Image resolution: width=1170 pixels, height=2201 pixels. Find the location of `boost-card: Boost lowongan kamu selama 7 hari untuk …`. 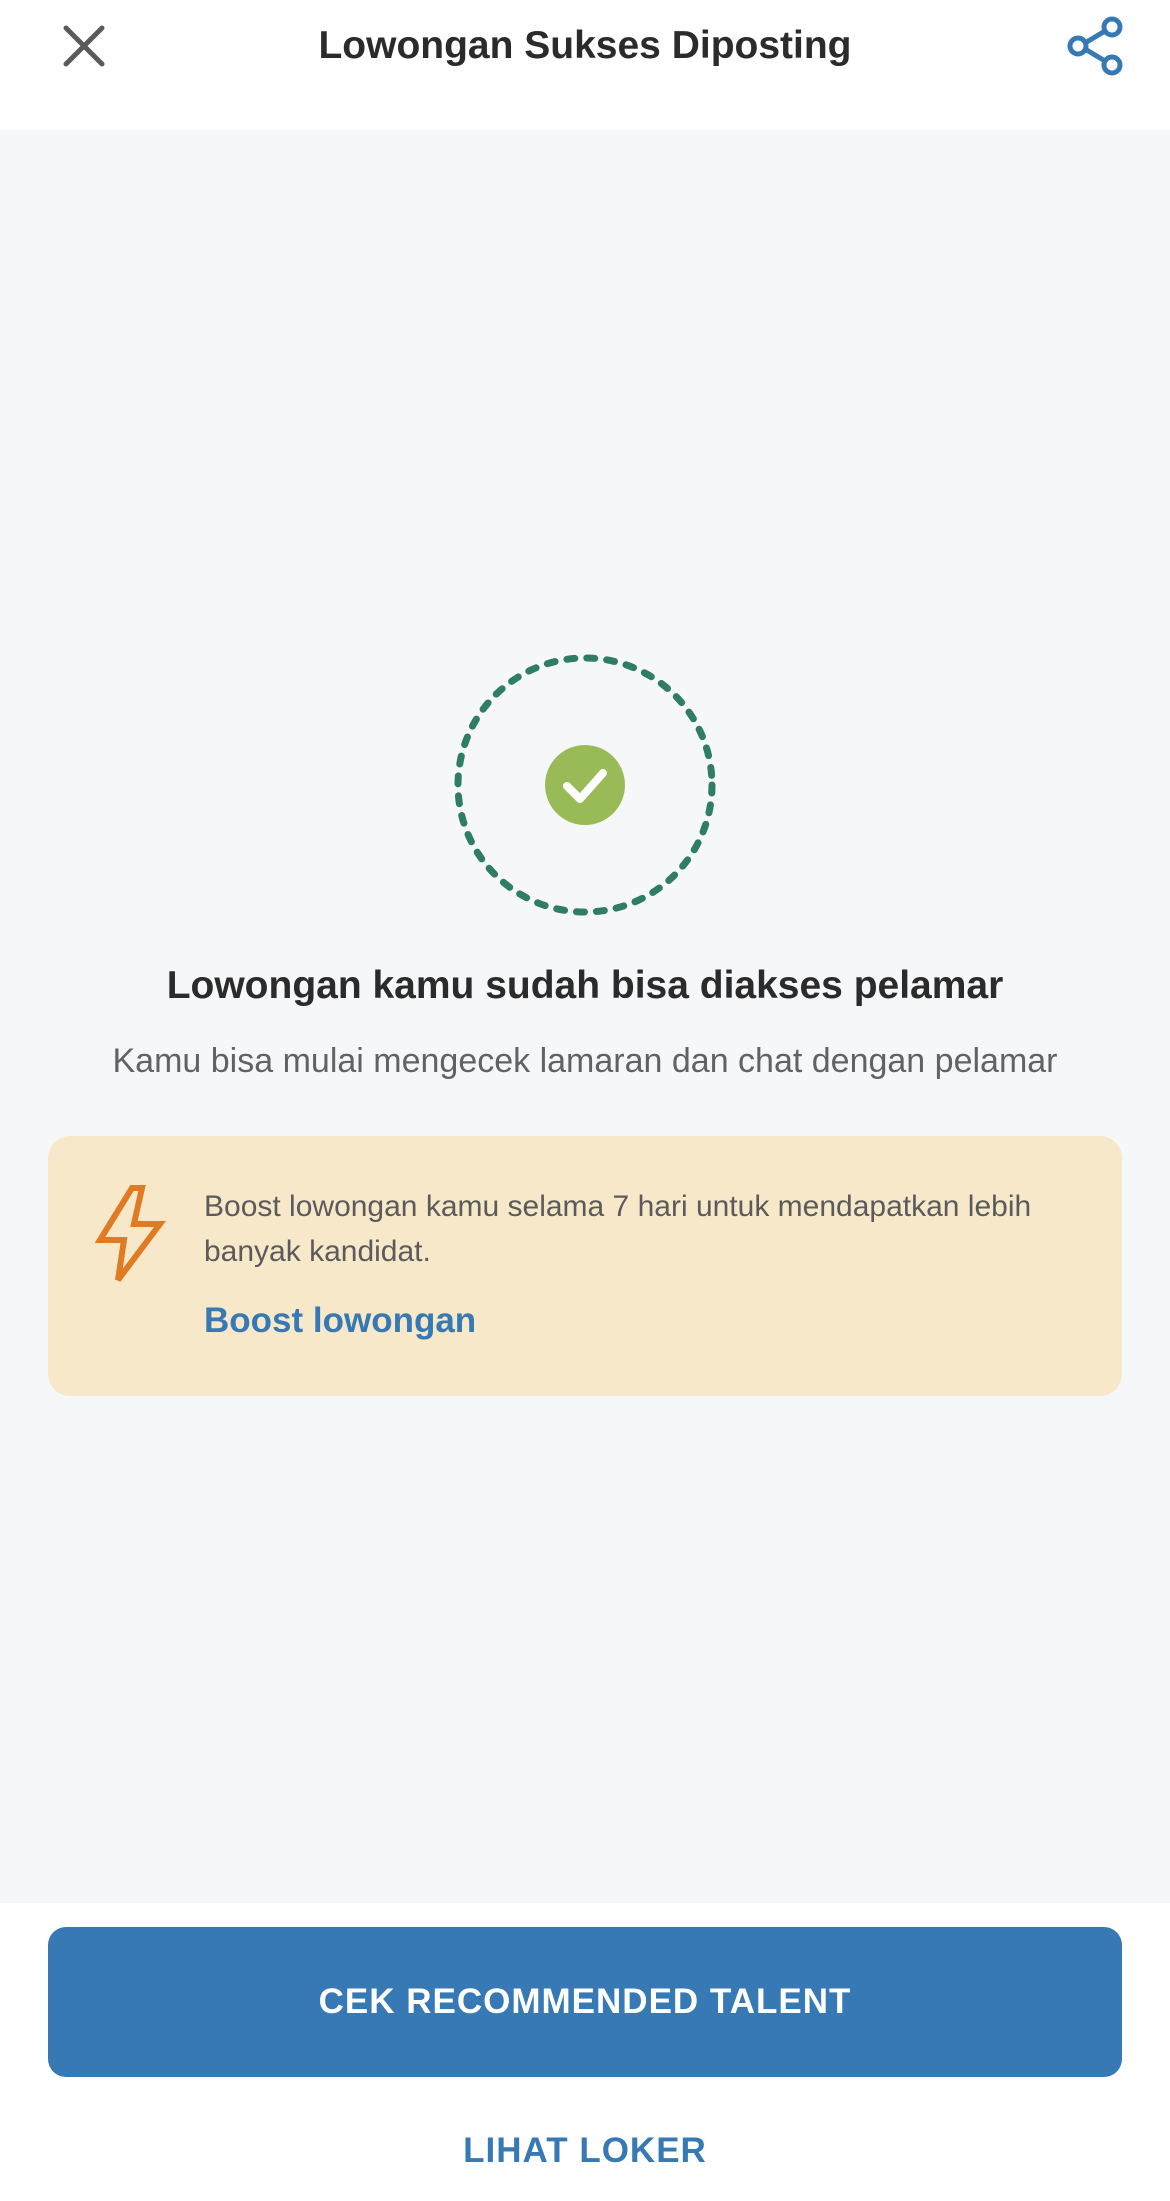

boost-card: Boost lowongan kamu selama 7 hari untuk … is located at coordinates (585, 1266).